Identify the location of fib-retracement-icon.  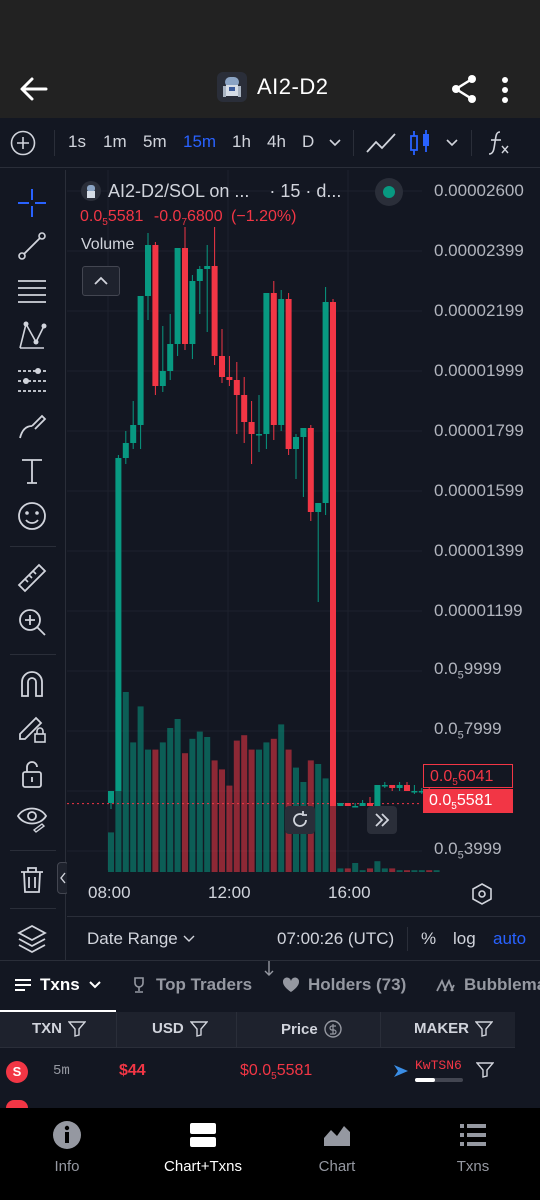
(32, 381).